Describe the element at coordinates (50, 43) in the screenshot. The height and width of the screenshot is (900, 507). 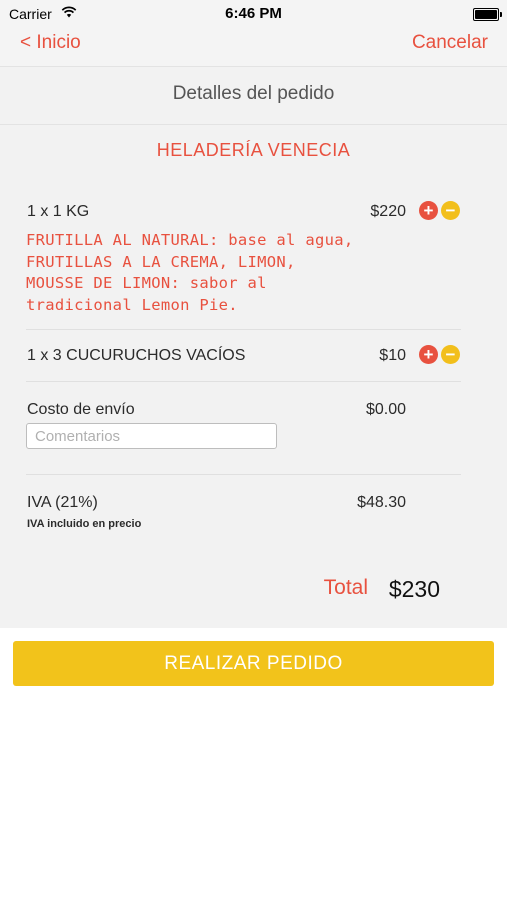
I see `back-button: < Inicio` at that location.